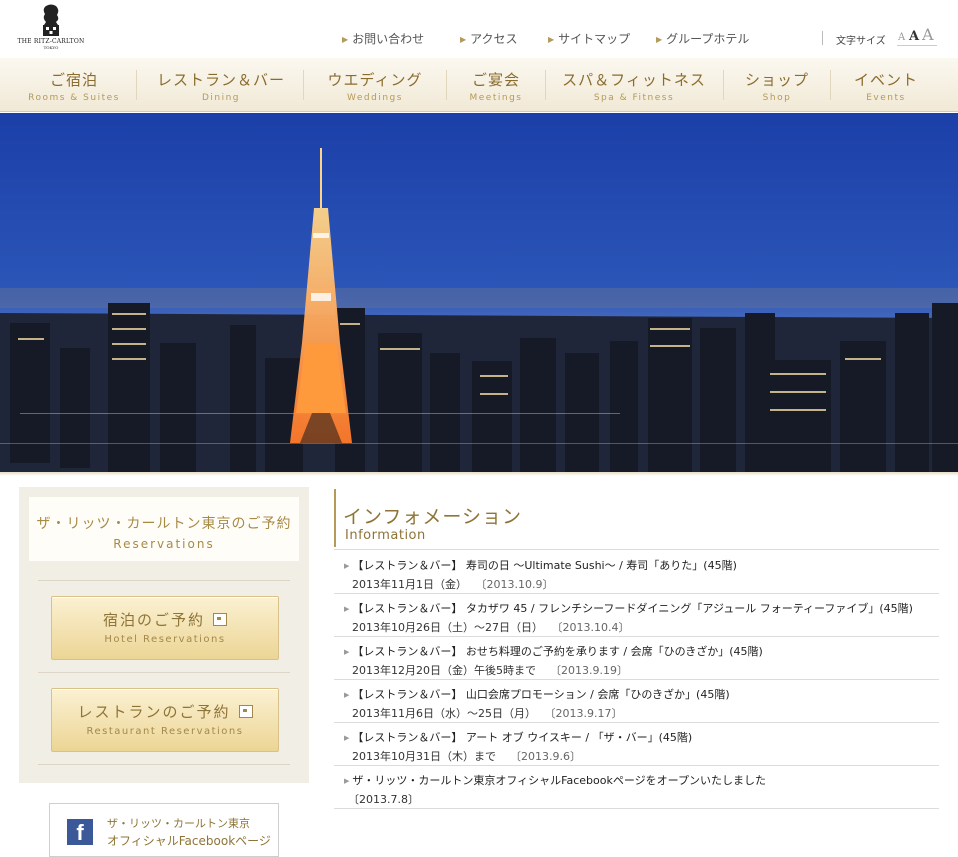 The width and height of the screenshot is (958, 857). What do you see at coordinates (708, 39) in the screenshot?
I see `utility-link-label: グループホテル` at bounding box center [708, 39].